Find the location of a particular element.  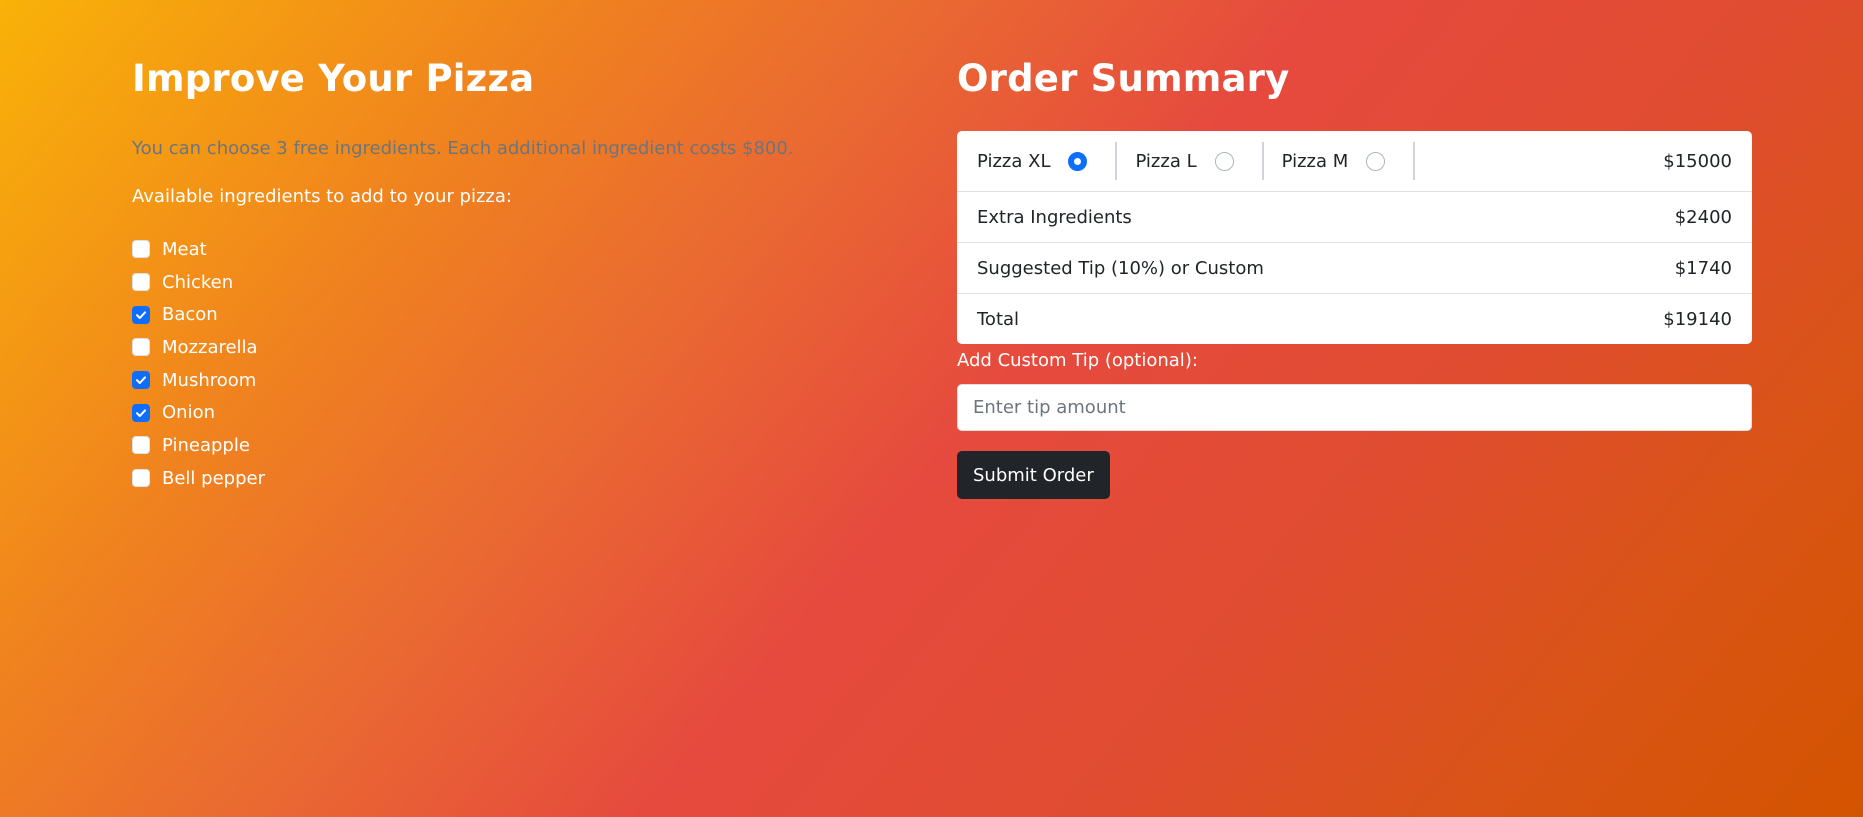

ingredient-item: Mushroom is located at coordinates (198, 380).